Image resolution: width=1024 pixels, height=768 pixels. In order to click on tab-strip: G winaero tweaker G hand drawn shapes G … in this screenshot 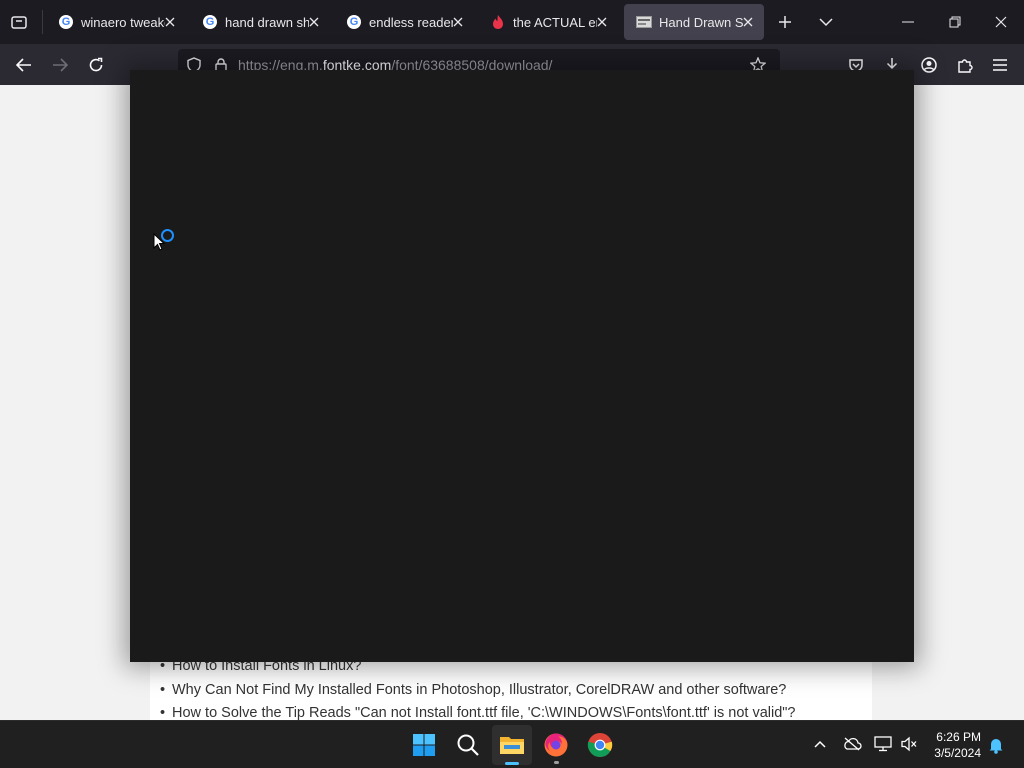, I will do `click(512, 22)`.